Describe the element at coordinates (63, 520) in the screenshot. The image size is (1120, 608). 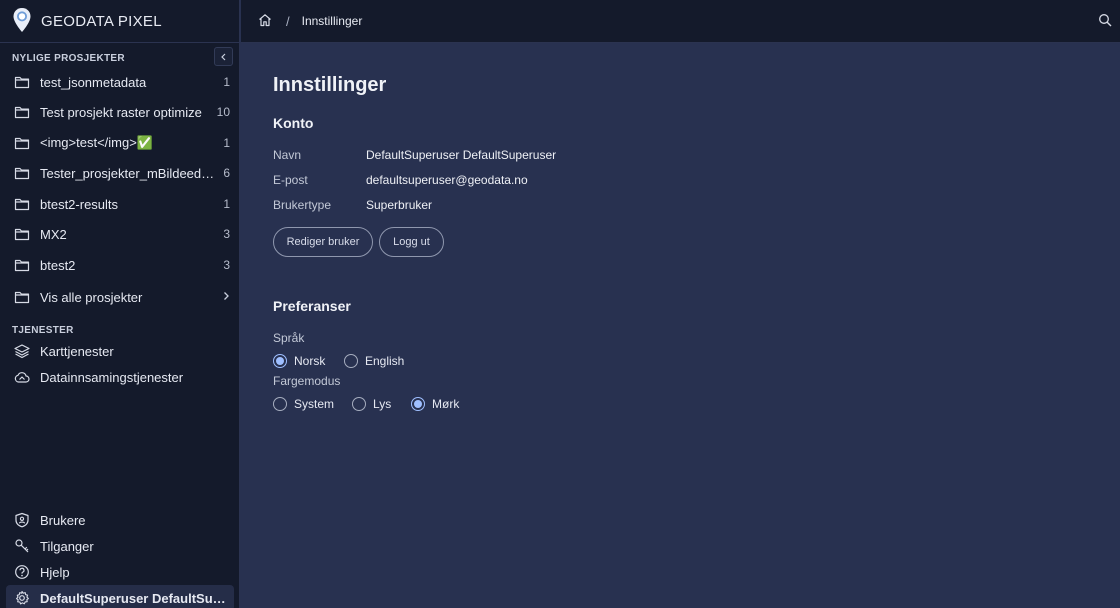
I see `nav-label: Brukere` at that location.